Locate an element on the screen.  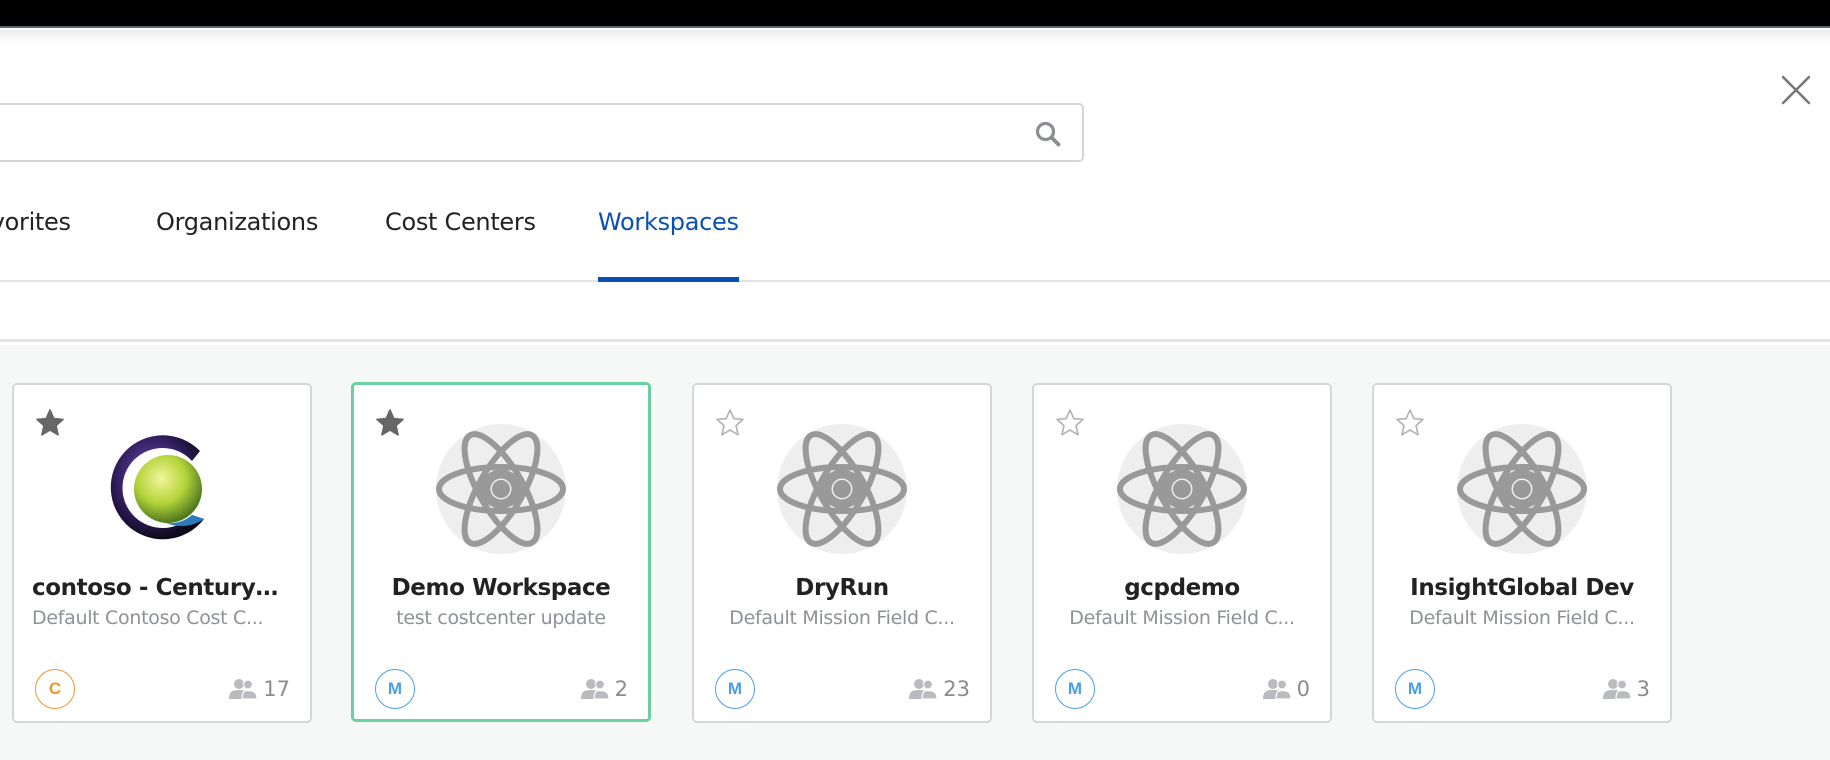
tab-favorites: Favorites is located at coordinates (35, 245).